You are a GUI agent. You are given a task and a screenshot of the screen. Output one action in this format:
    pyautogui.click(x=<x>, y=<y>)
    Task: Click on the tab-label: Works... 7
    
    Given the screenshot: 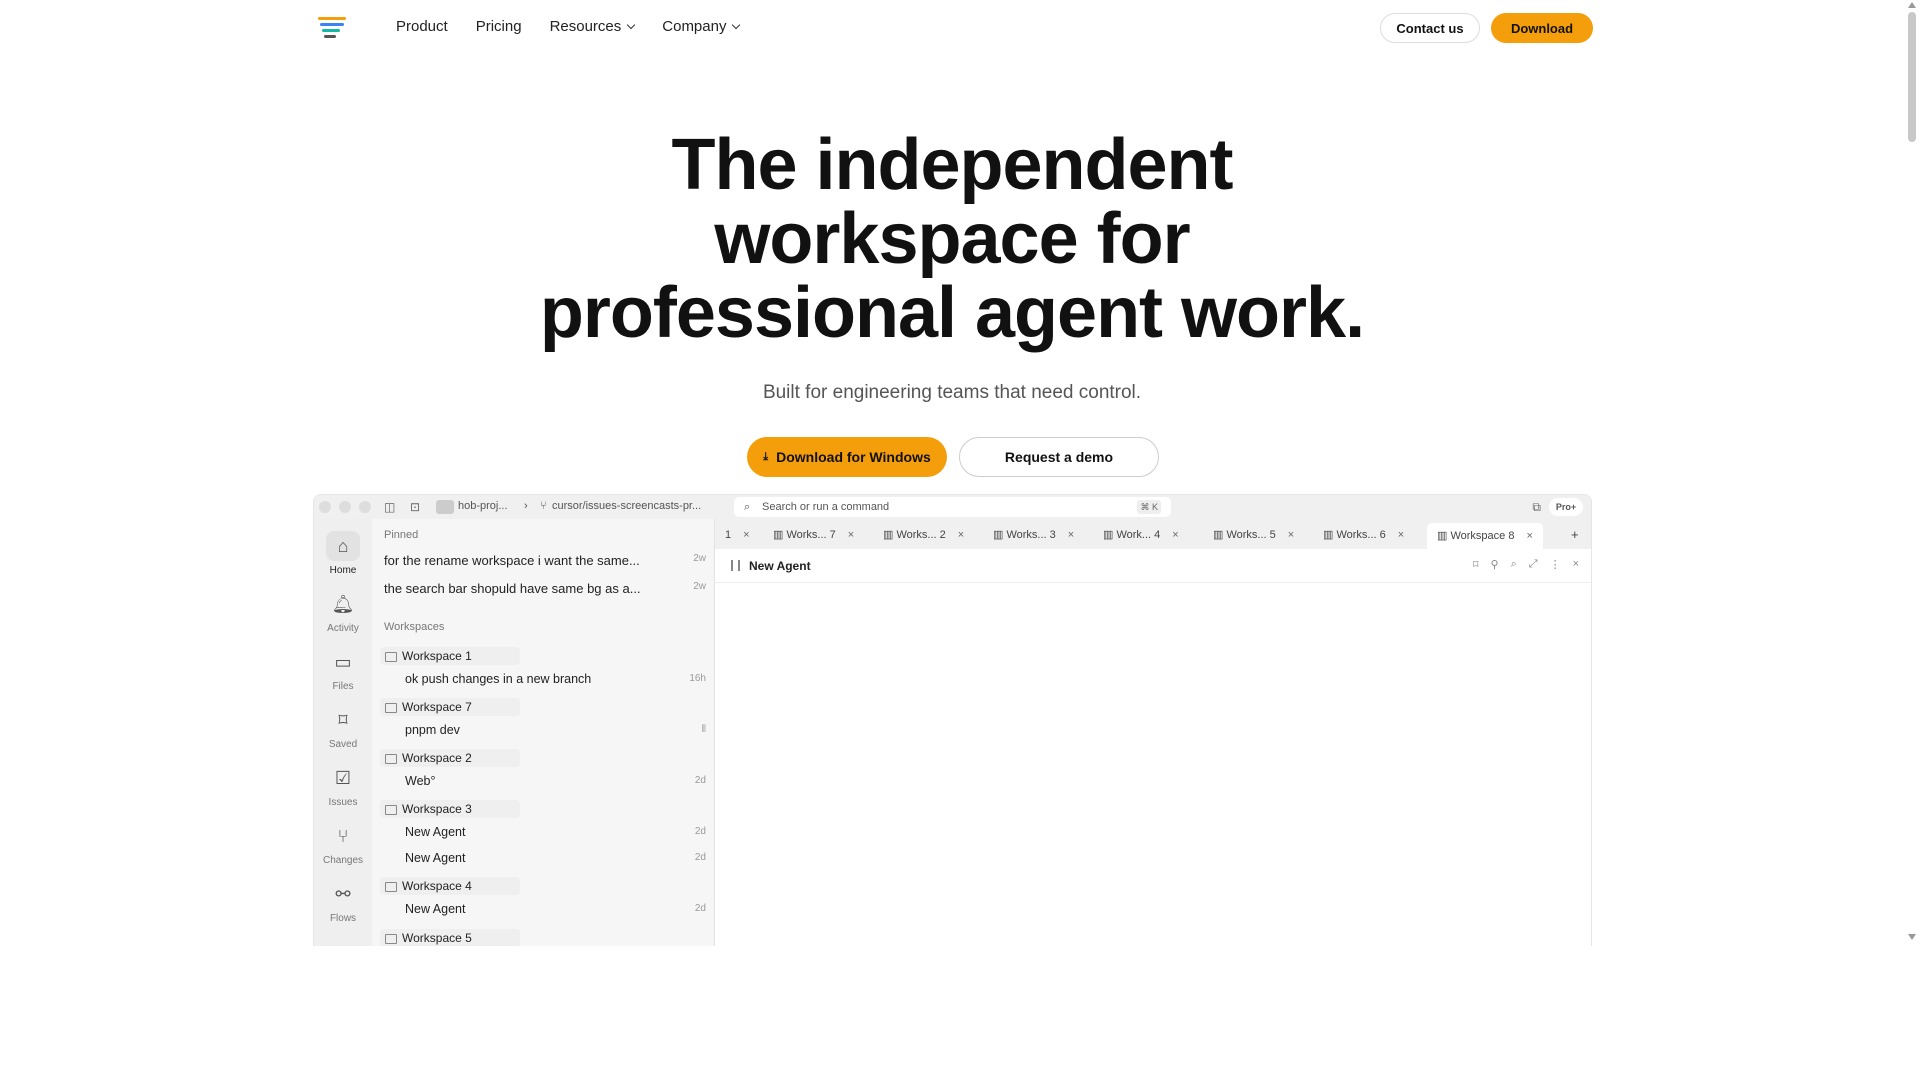 What is the action you would take?
    pyautogui.click(x=811, y=535)
    